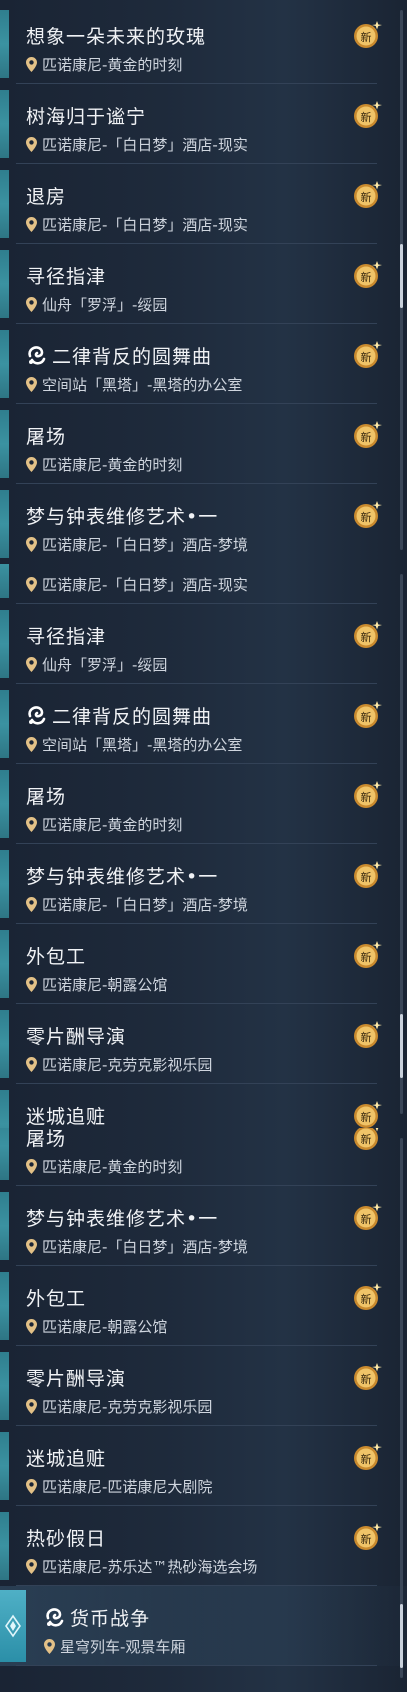 This screenshot has width=407, height=1692. Describe the element at coordinates (203, 1466) in the screenshot. I see `quest-row: 迷城追赃 匹诺康尼-匹诺康尼大剧院 新` at that location.